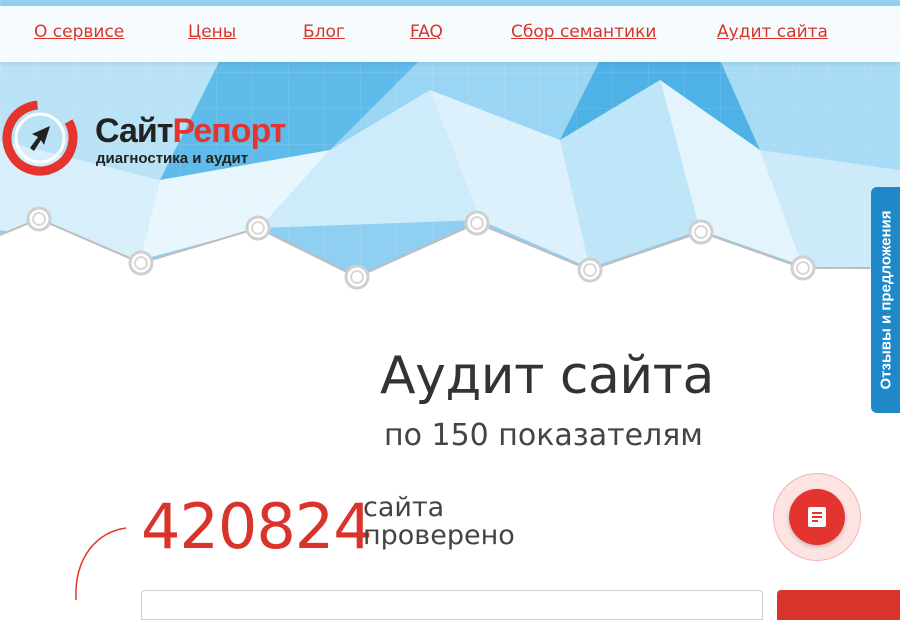 Image resolution: width=900 pixels, height=620 pixels. What do you see at coordinates (547, 376) in the screenshot?
I see `page-title: Аудит сайта` at bounding box center [547, 376].